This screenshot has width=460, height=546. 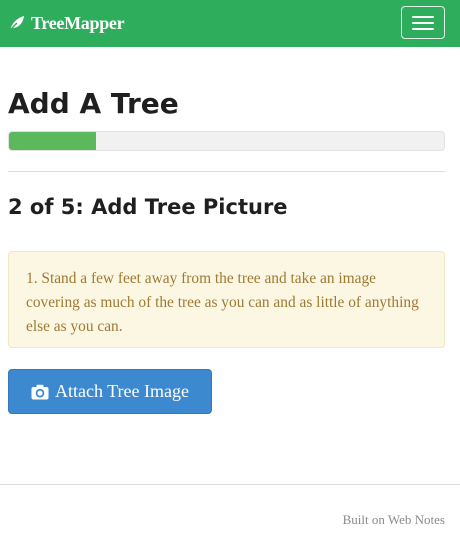 I want to click on brand-label: TreeMapper, so click(x=78, y=22).